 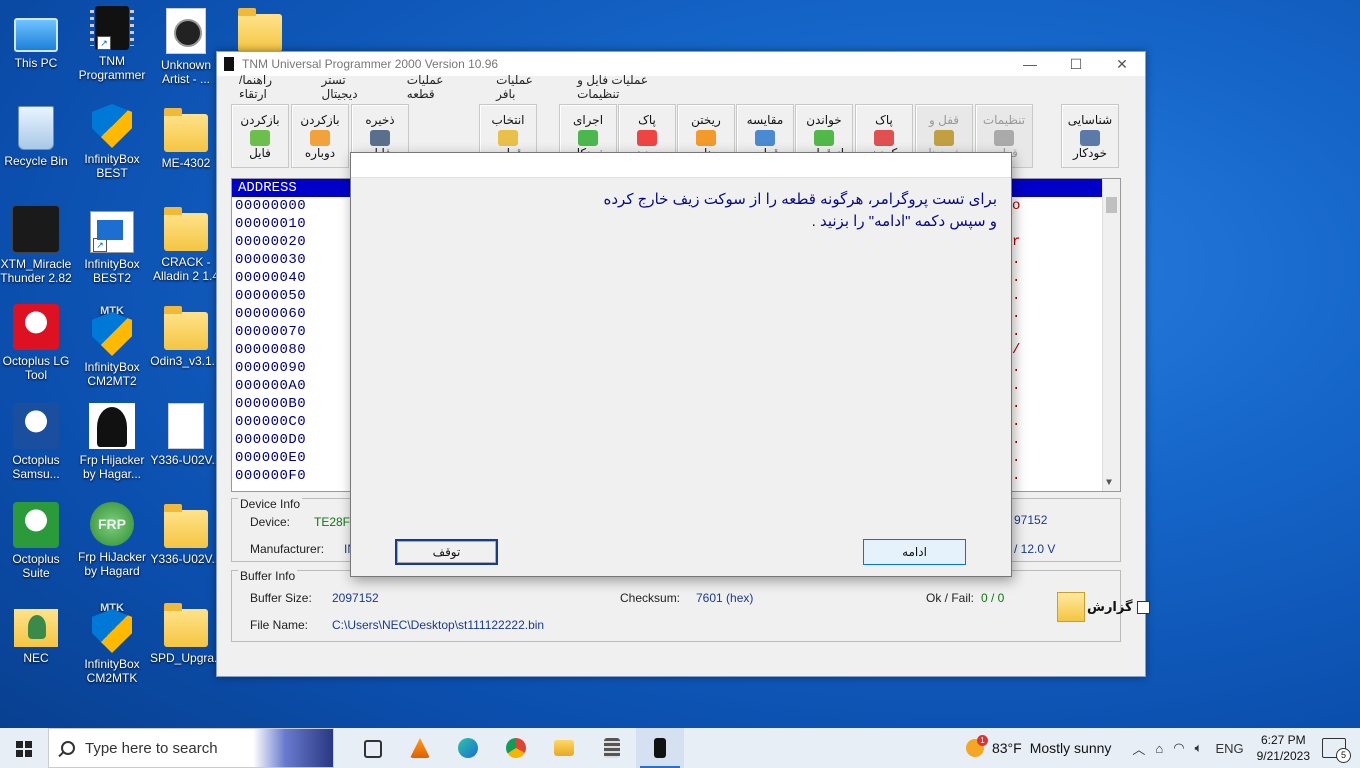 I want to click on notification-icon: 5, so click(x=1336, y=750).